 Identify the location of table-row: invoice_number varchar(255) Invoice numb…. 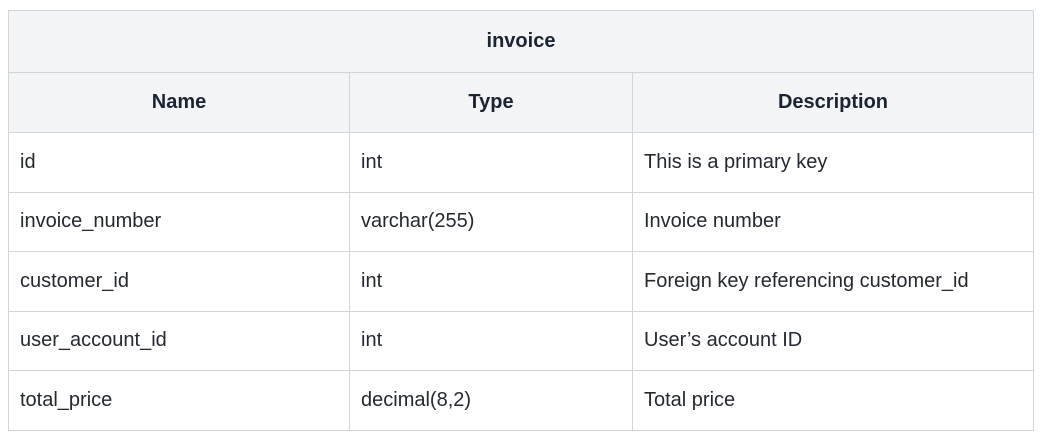
(521, 221).